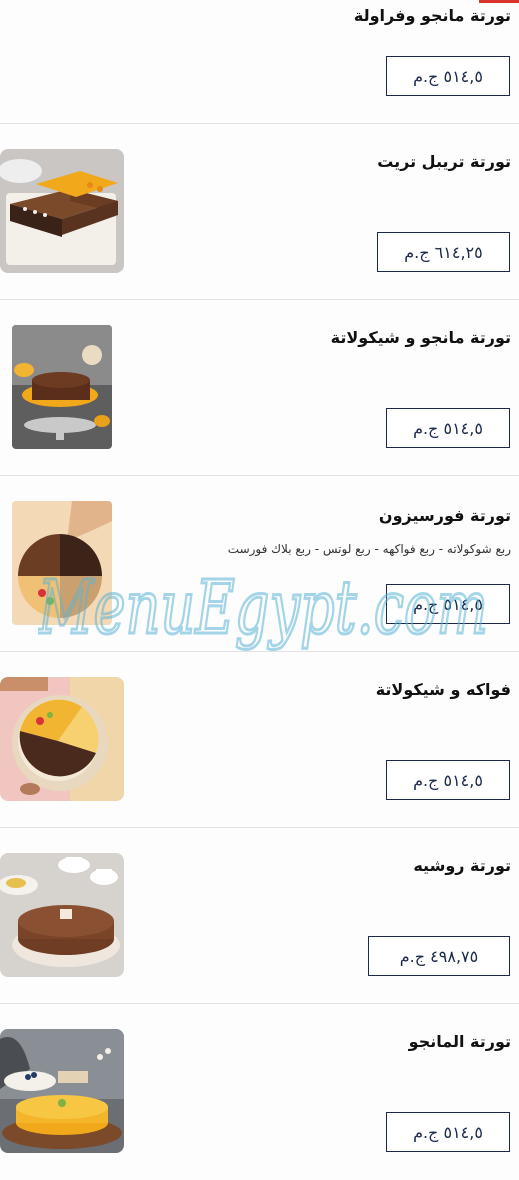 The height and width of the screenshot is (1180, 519). Describe the element at coordinates (62, 211) in the screenshot. I see `triple-treat-cake-photo` at that location.